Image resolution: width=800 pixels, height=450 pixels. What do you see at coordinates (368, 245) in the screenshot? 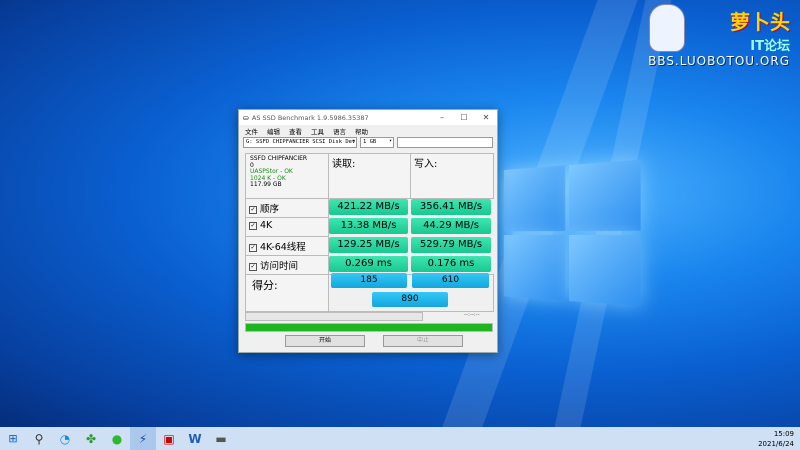
I see `4k64-read-value: 129.25 MB/s` at bounding box center [368, 245].